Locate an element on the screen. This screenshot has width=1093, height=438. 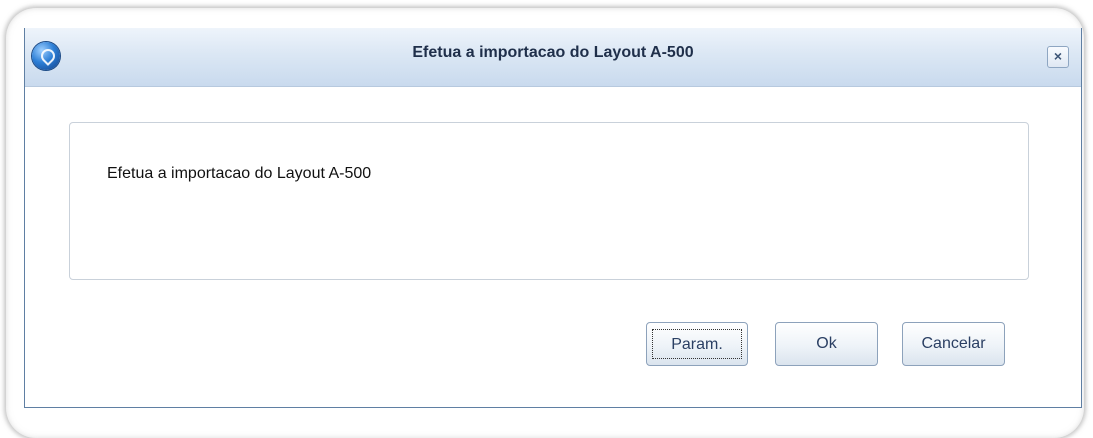
close-button: × is located at coordinates (1058, 57).